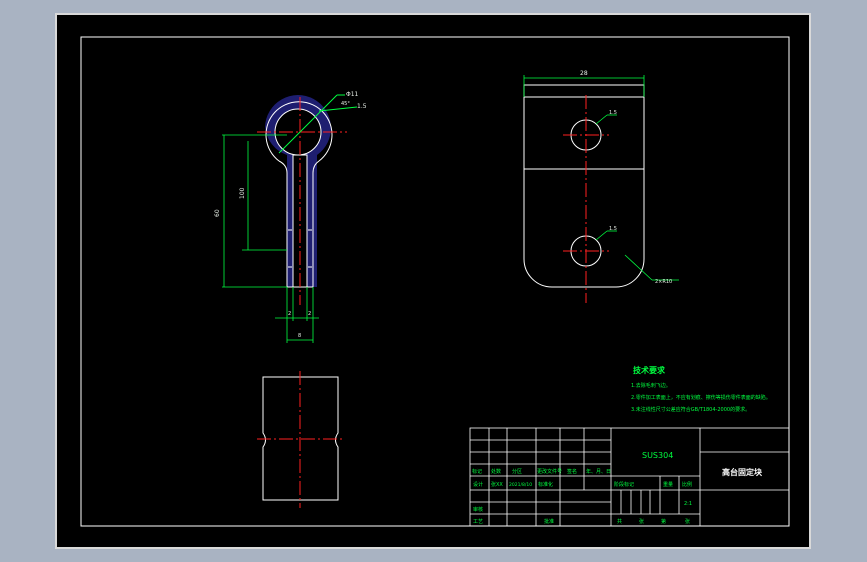  What do you see at coordinates (549, 471) in the screenshot?
I see `row-label-change: 更改文件号` at bounding box center [549, 471].